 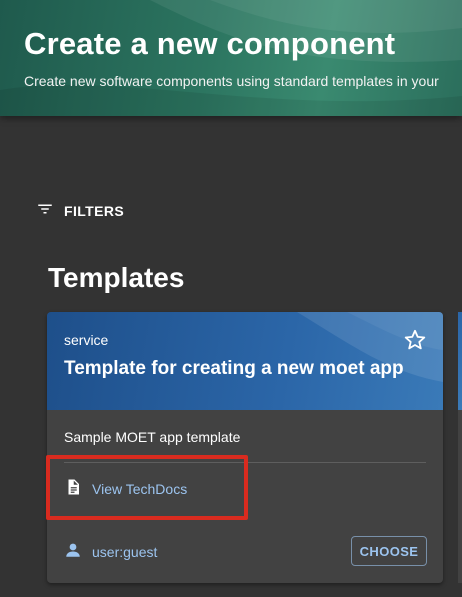 What do you see at coordinates (94, 211) in the screenshot?
I see `filters-label: FILTERS` at bounding box center [94, 211].